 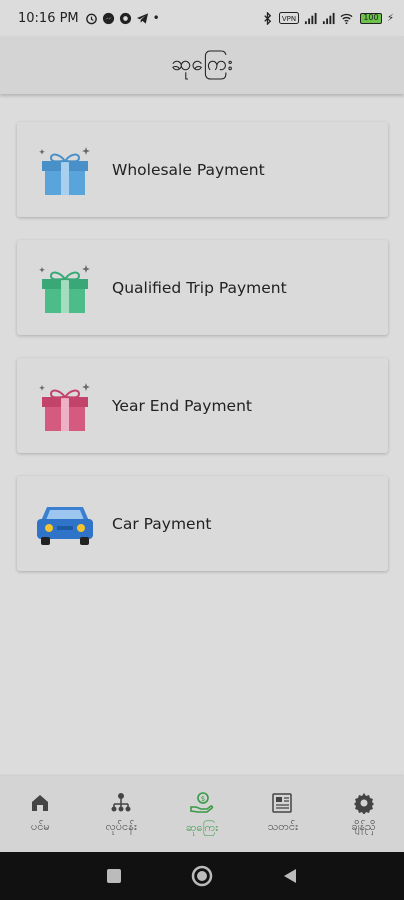 I want to click on battery-icon: 100, so click(x=370, y=18).